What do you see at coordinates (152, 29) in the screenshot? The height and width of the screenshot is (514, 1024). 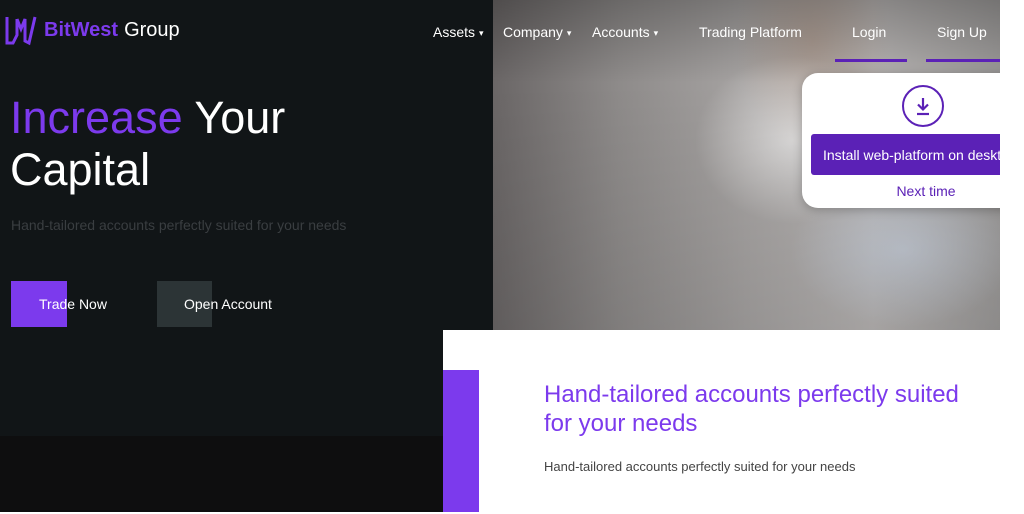 I see `logo-group: Group` at bounding box center [152, 29].